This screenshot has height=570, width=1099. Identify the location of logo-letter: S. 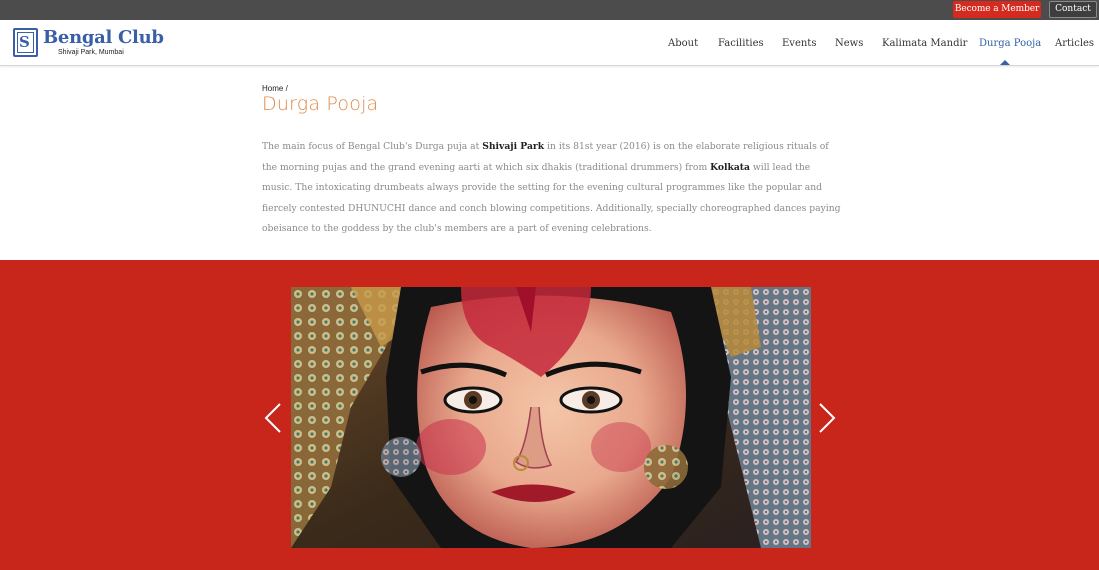
(24, 42).